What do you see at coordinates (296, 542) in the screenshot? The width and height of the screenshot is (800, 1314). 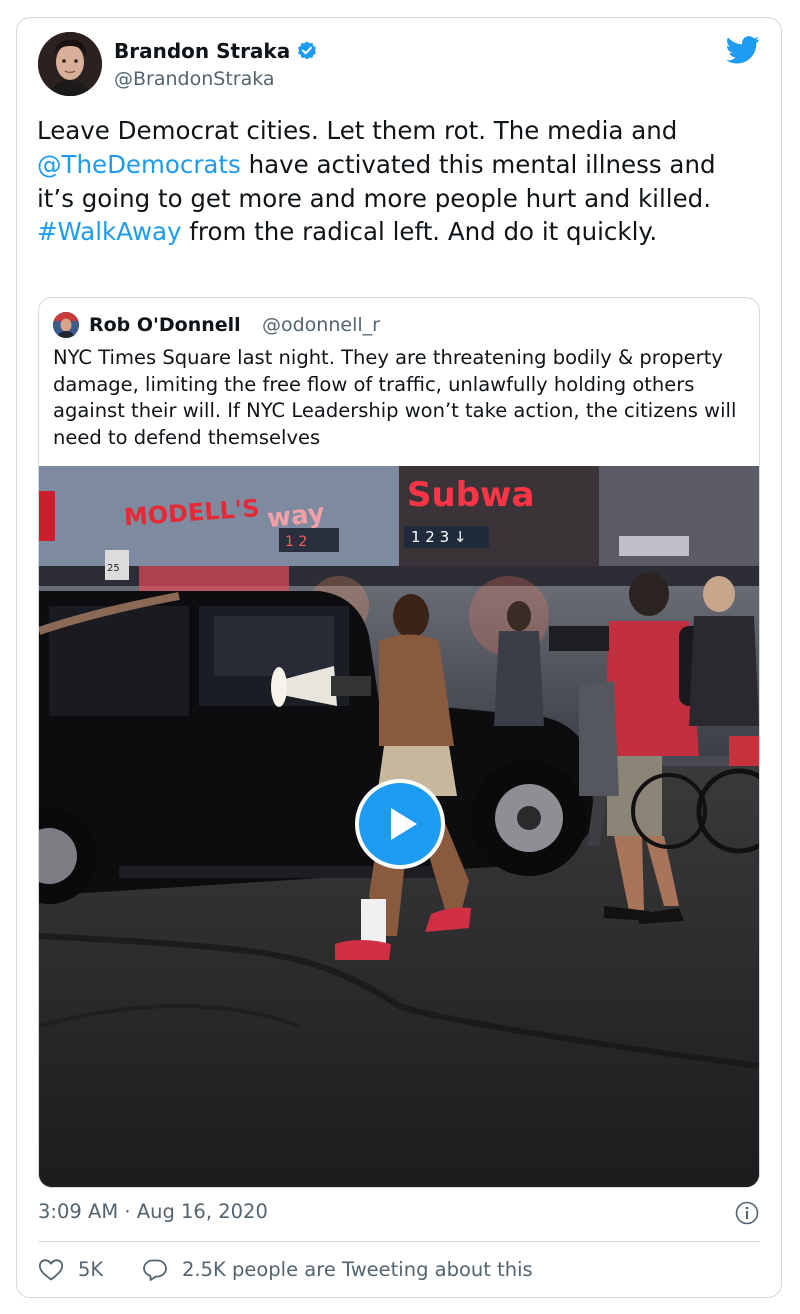 I see `svg-text: 1 2` at bounding box center [296, 542].